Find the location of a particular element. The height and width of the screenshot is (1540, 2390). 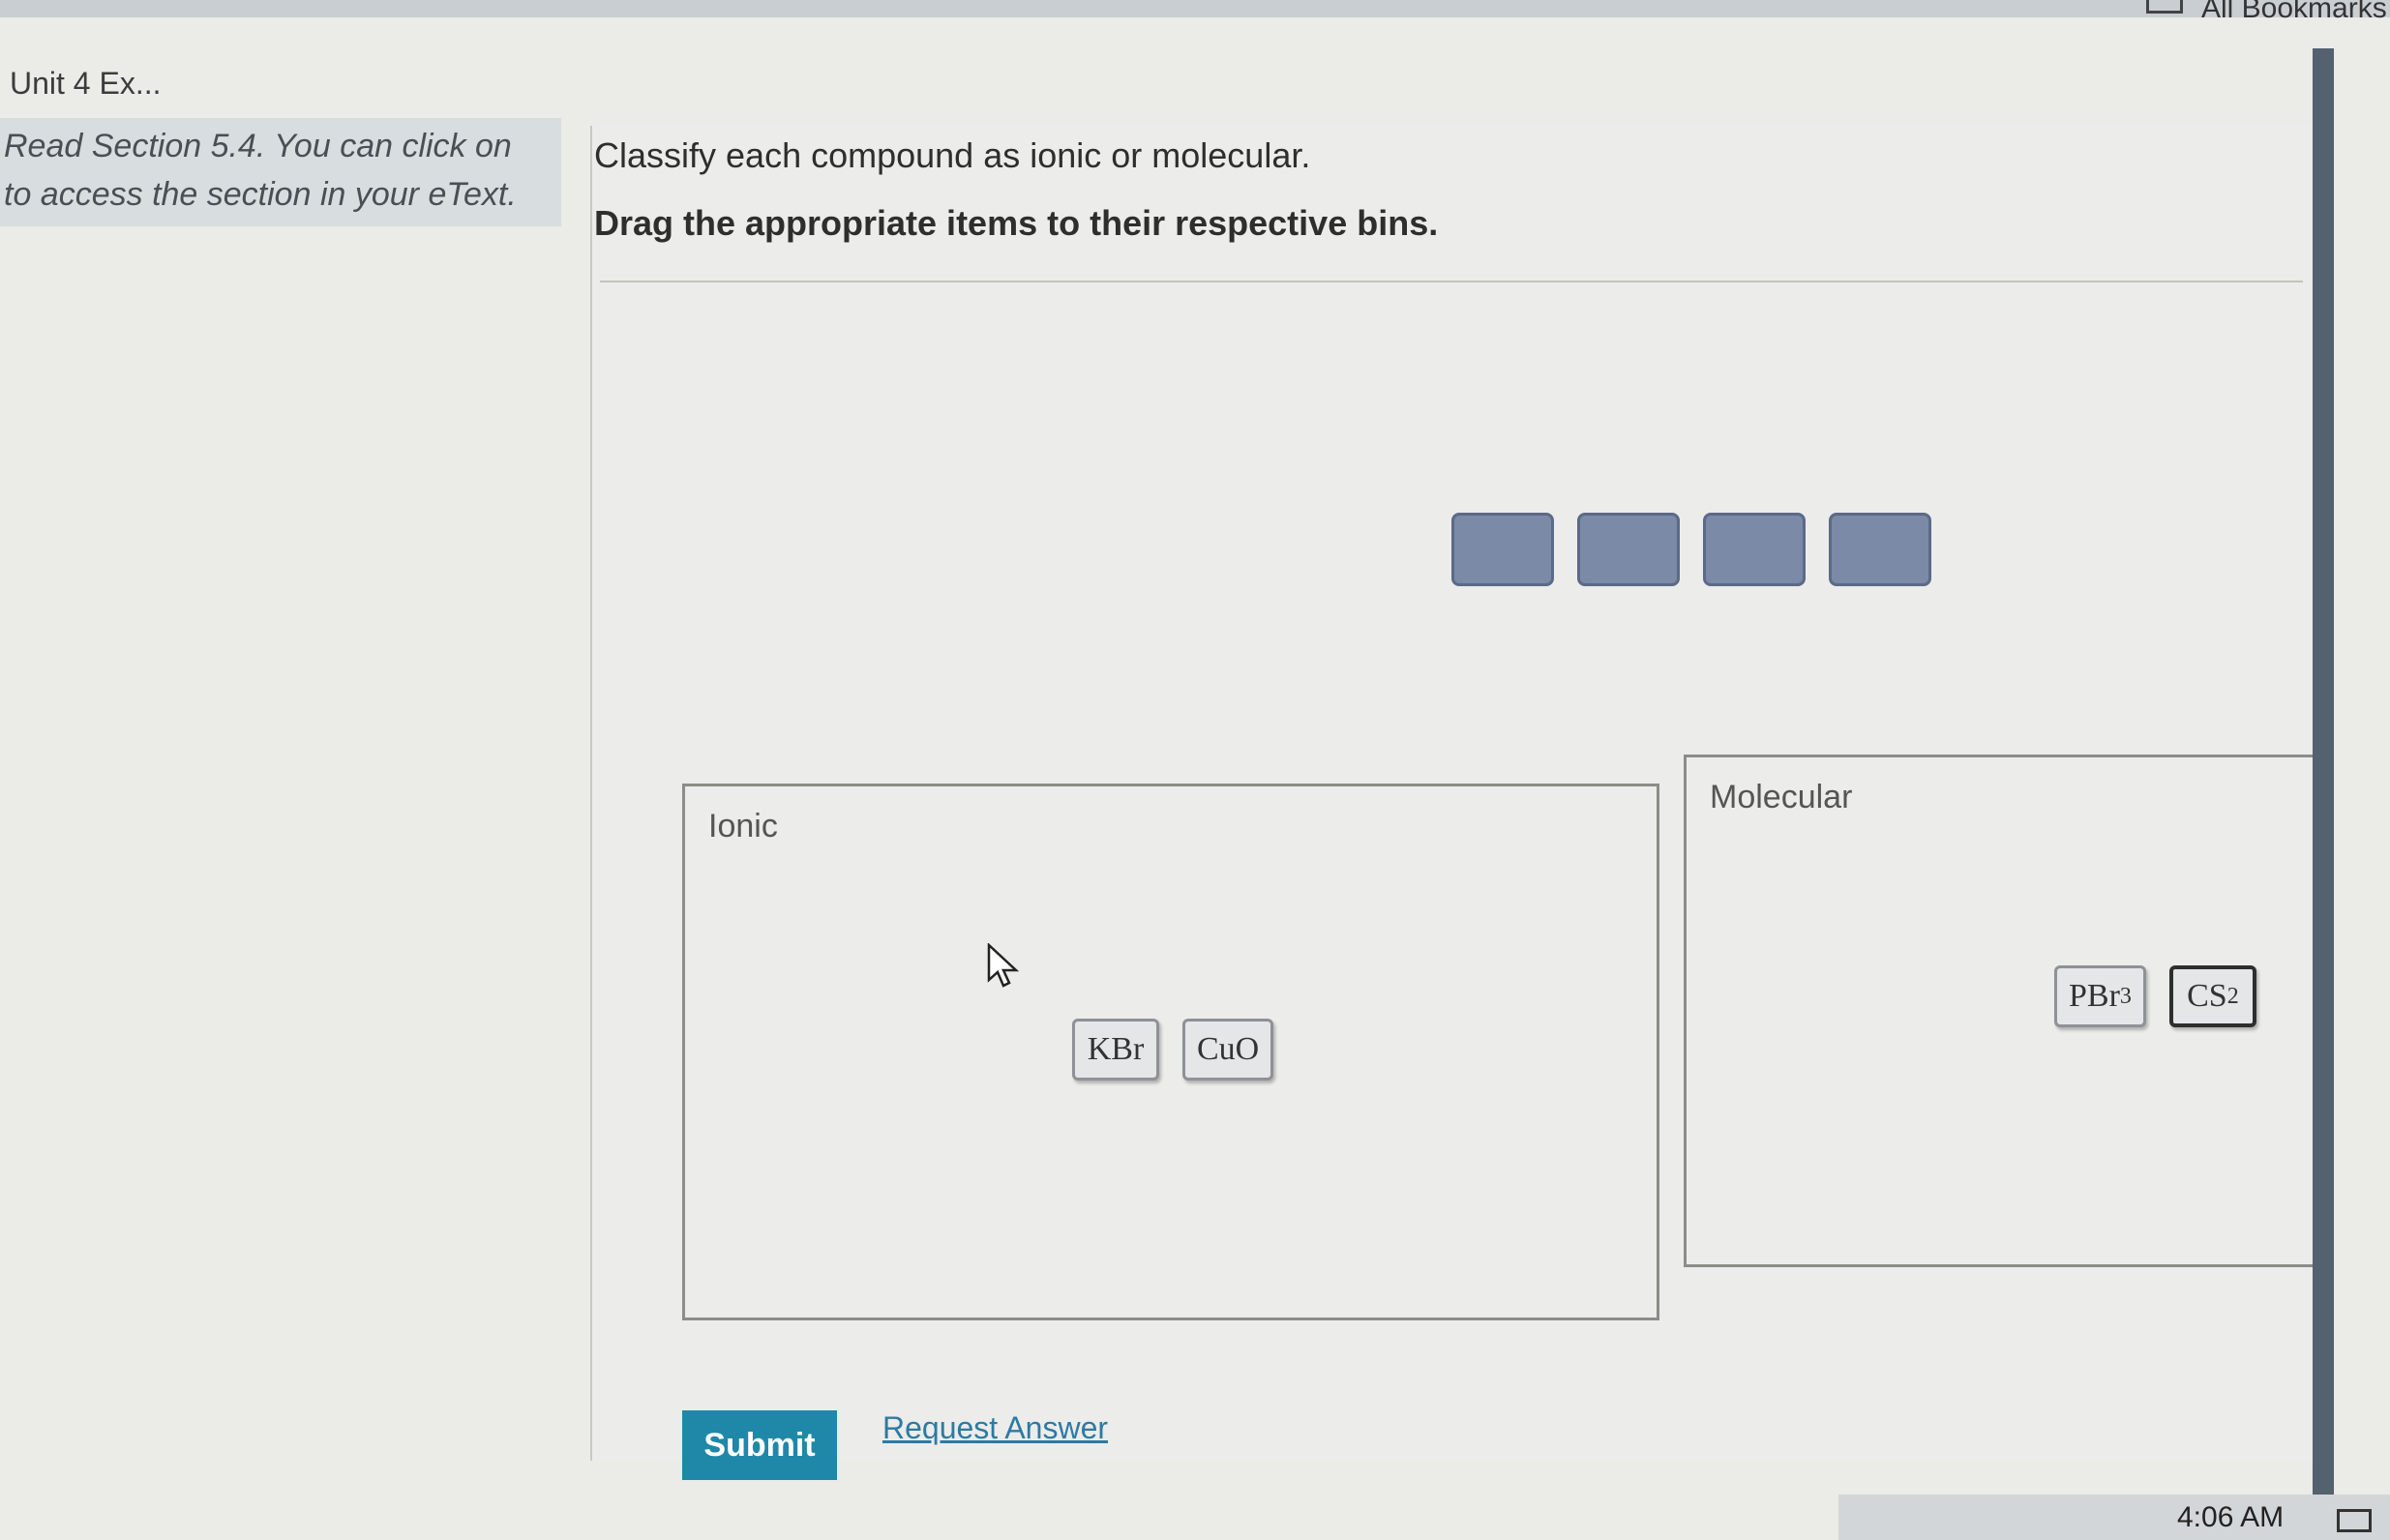

submit-button: Submit is located at coordinates (760, 1445).